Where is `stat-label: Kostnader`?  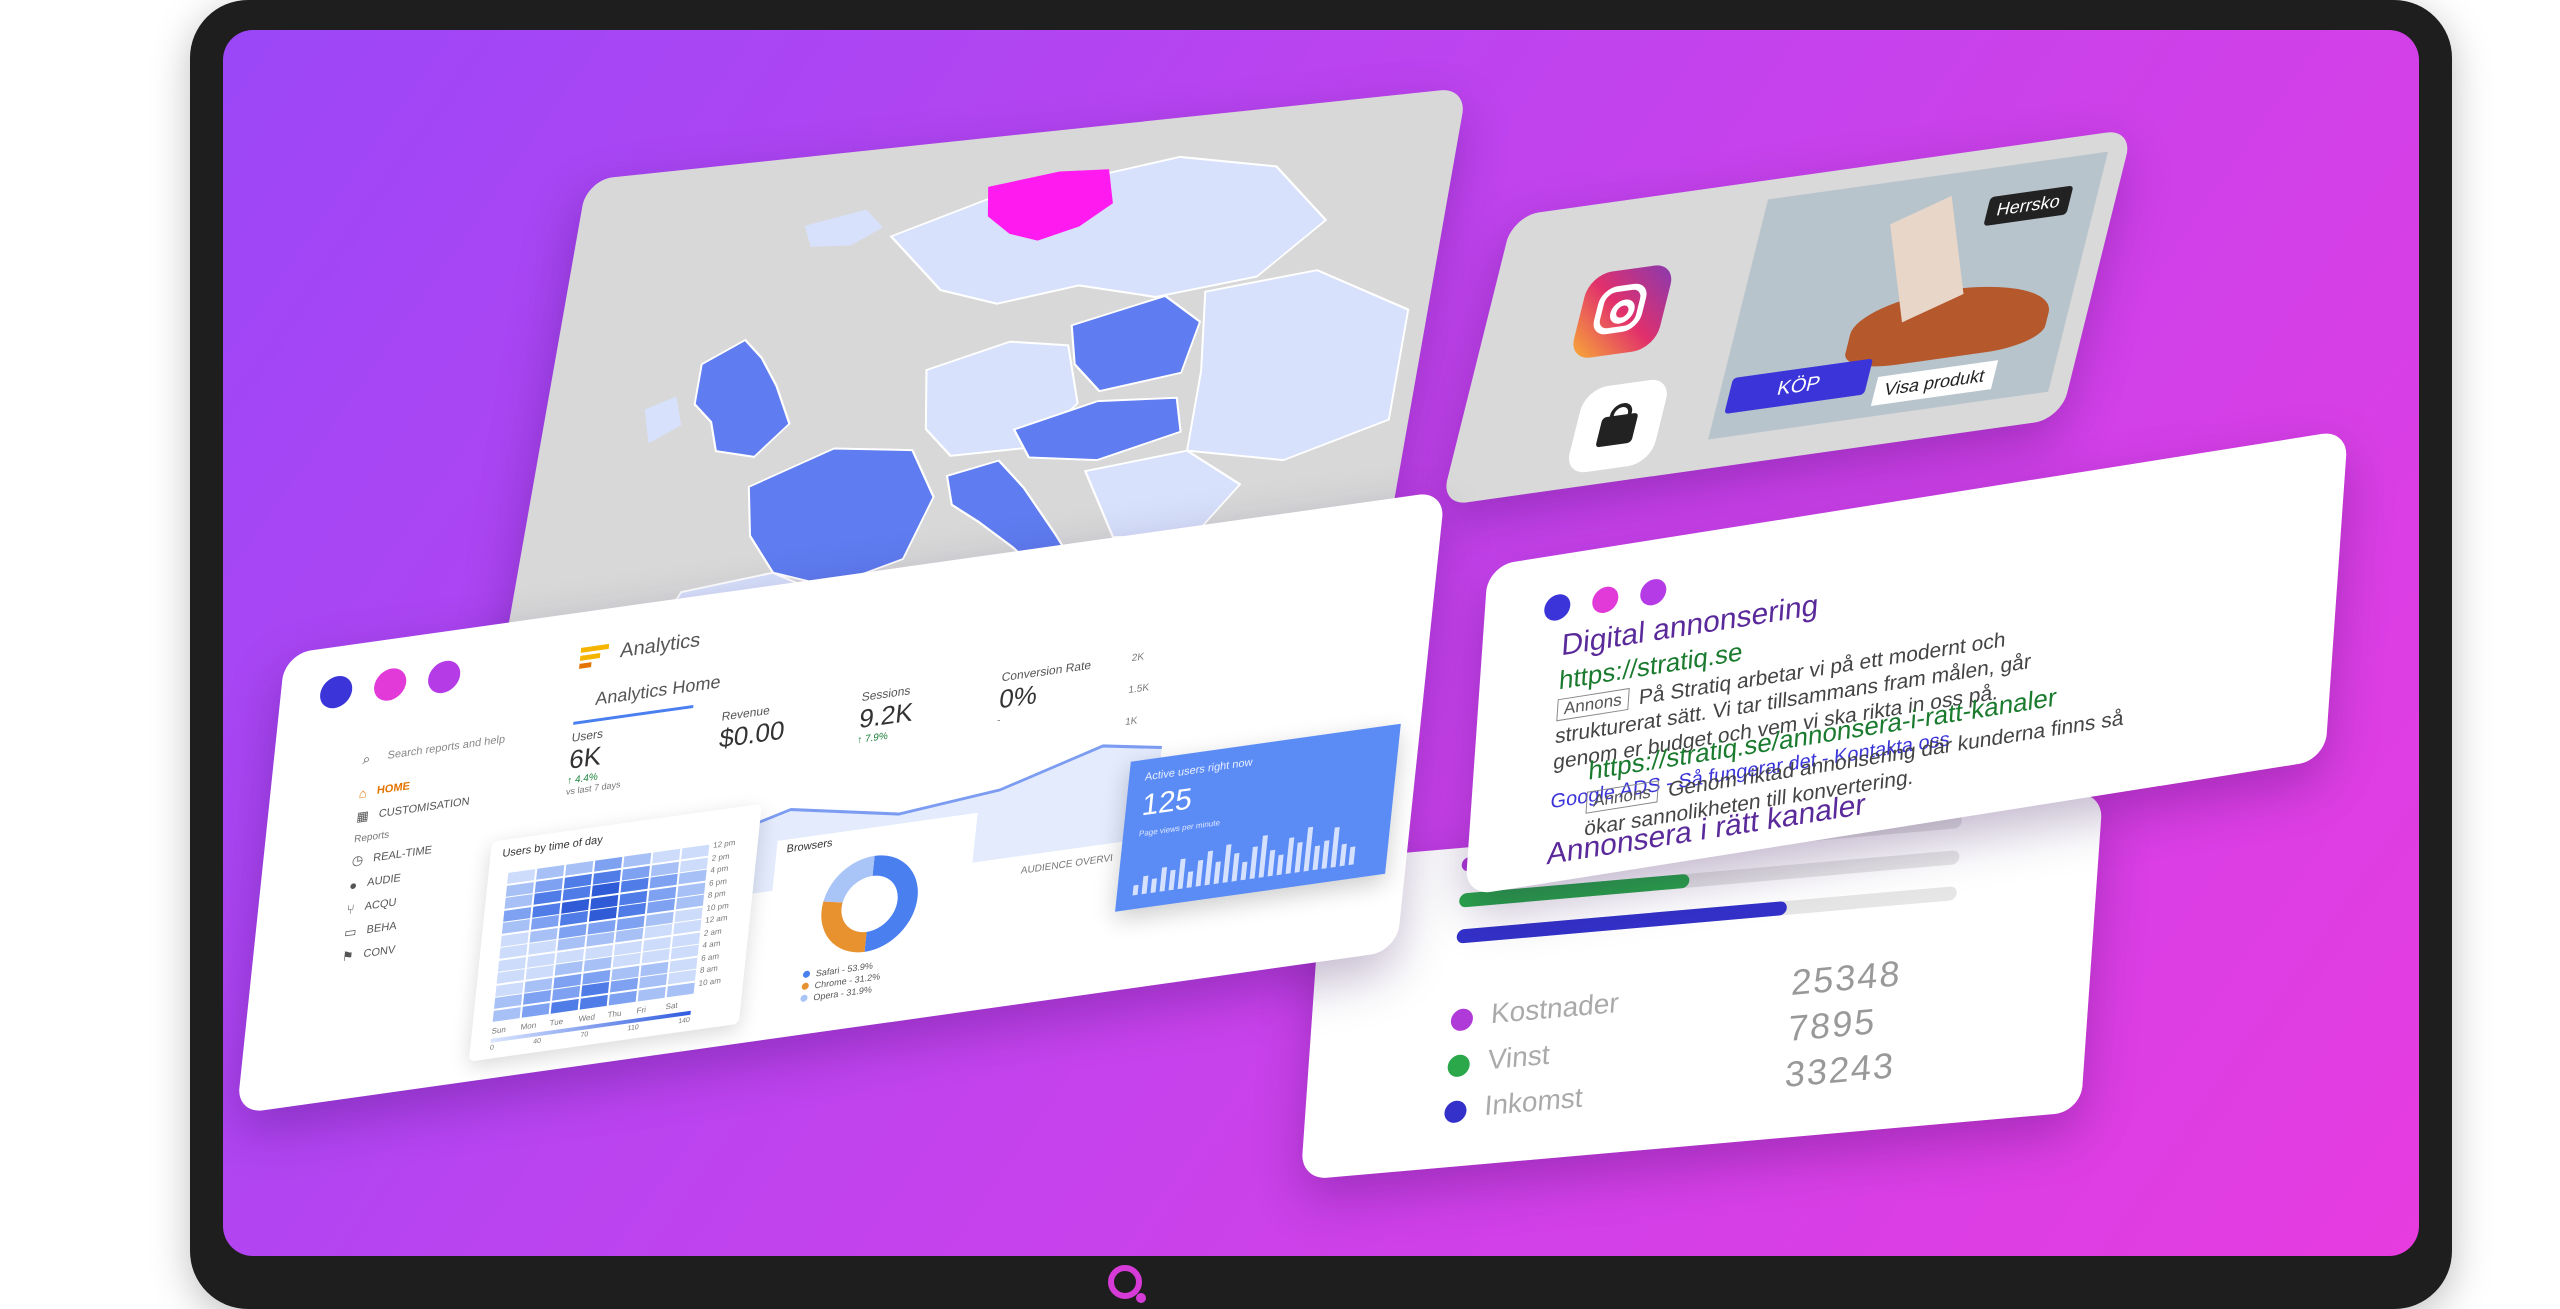
stat-label: Kostnader is located at coordinates (1555, 1008).